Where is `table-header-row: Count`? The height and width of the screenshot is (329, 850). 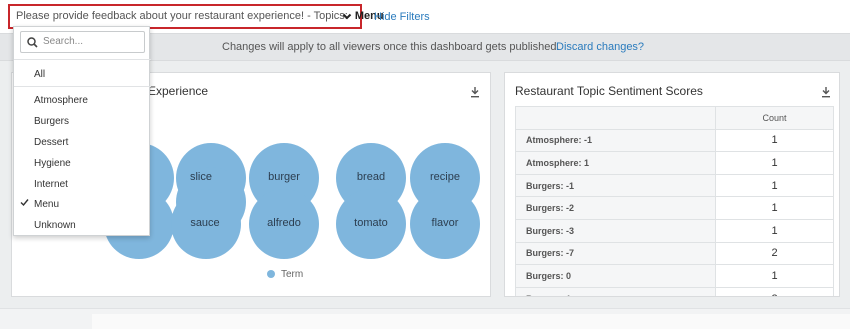 table-header-row: Count is located at coordinates (674, 118).